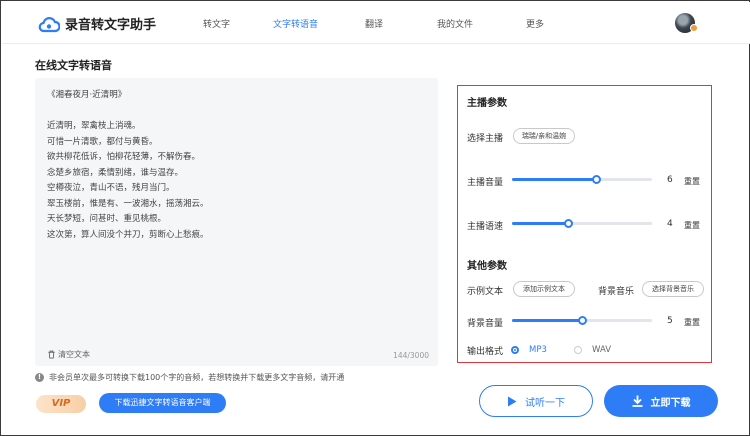  What do you see at coordinates (111, 25) in the screenshot?
I see `app-name: 录音转文字助手` at bounding box center [111, 25].